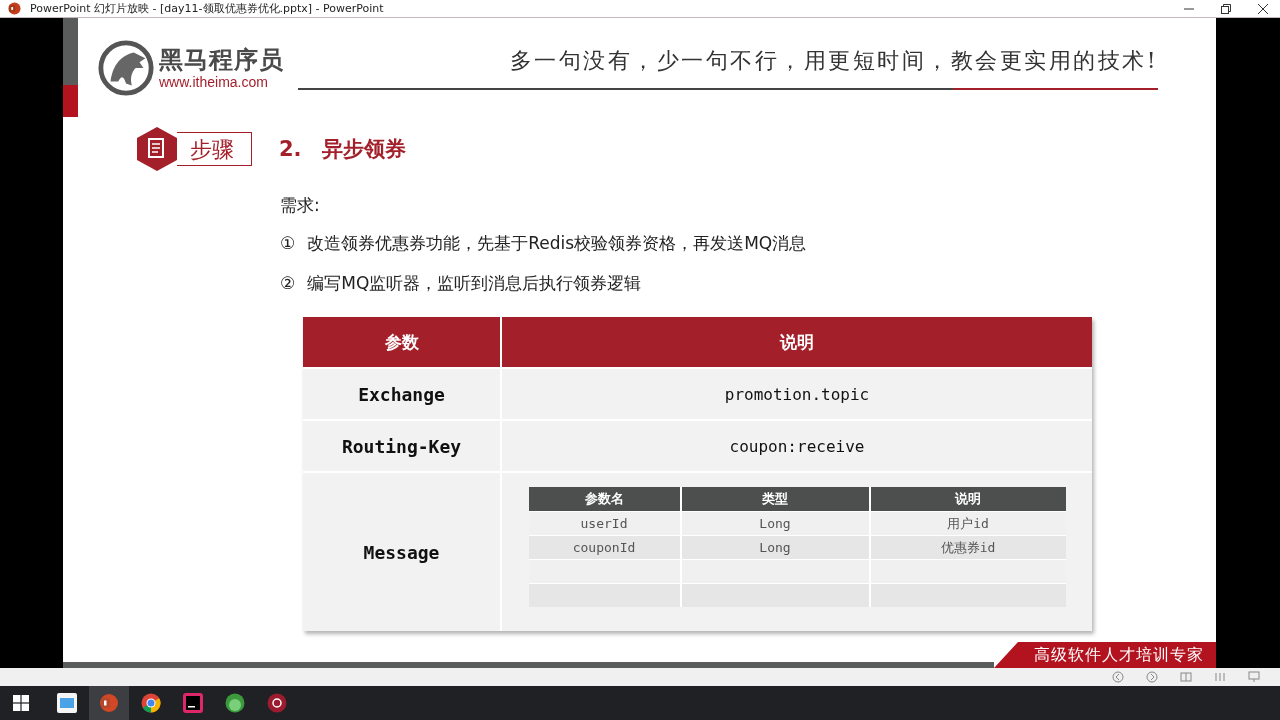 This screenshot has height=720, width=1280. Describe the element at coordinates (402, 394) in the screenshot. I see `table-cell: Exchange` at that location.